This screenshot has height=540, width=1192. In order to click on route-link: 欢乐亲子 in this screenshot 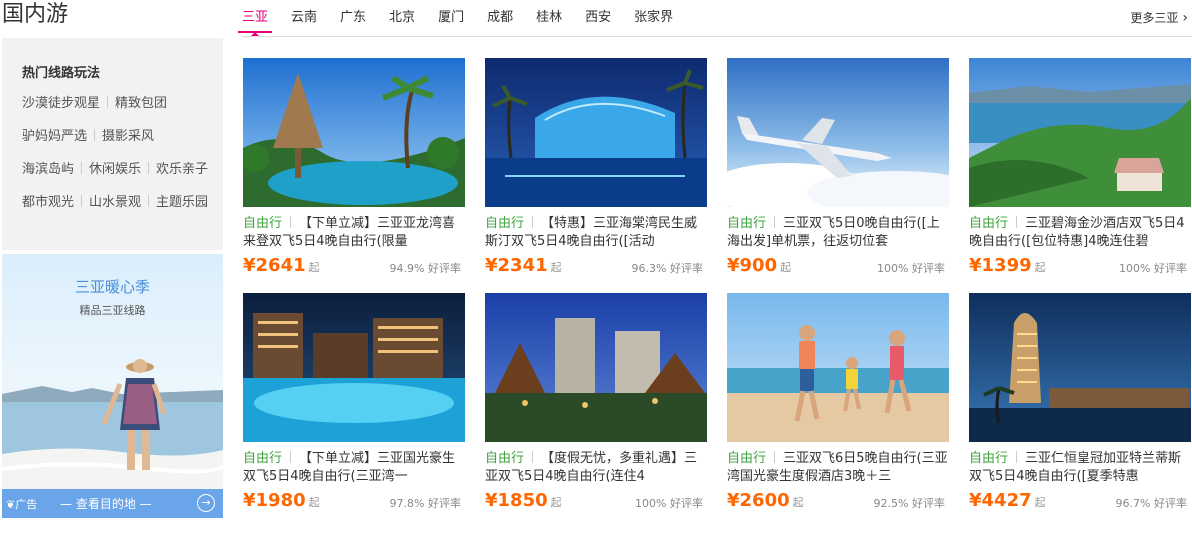, I will do `click(182, 169)`.